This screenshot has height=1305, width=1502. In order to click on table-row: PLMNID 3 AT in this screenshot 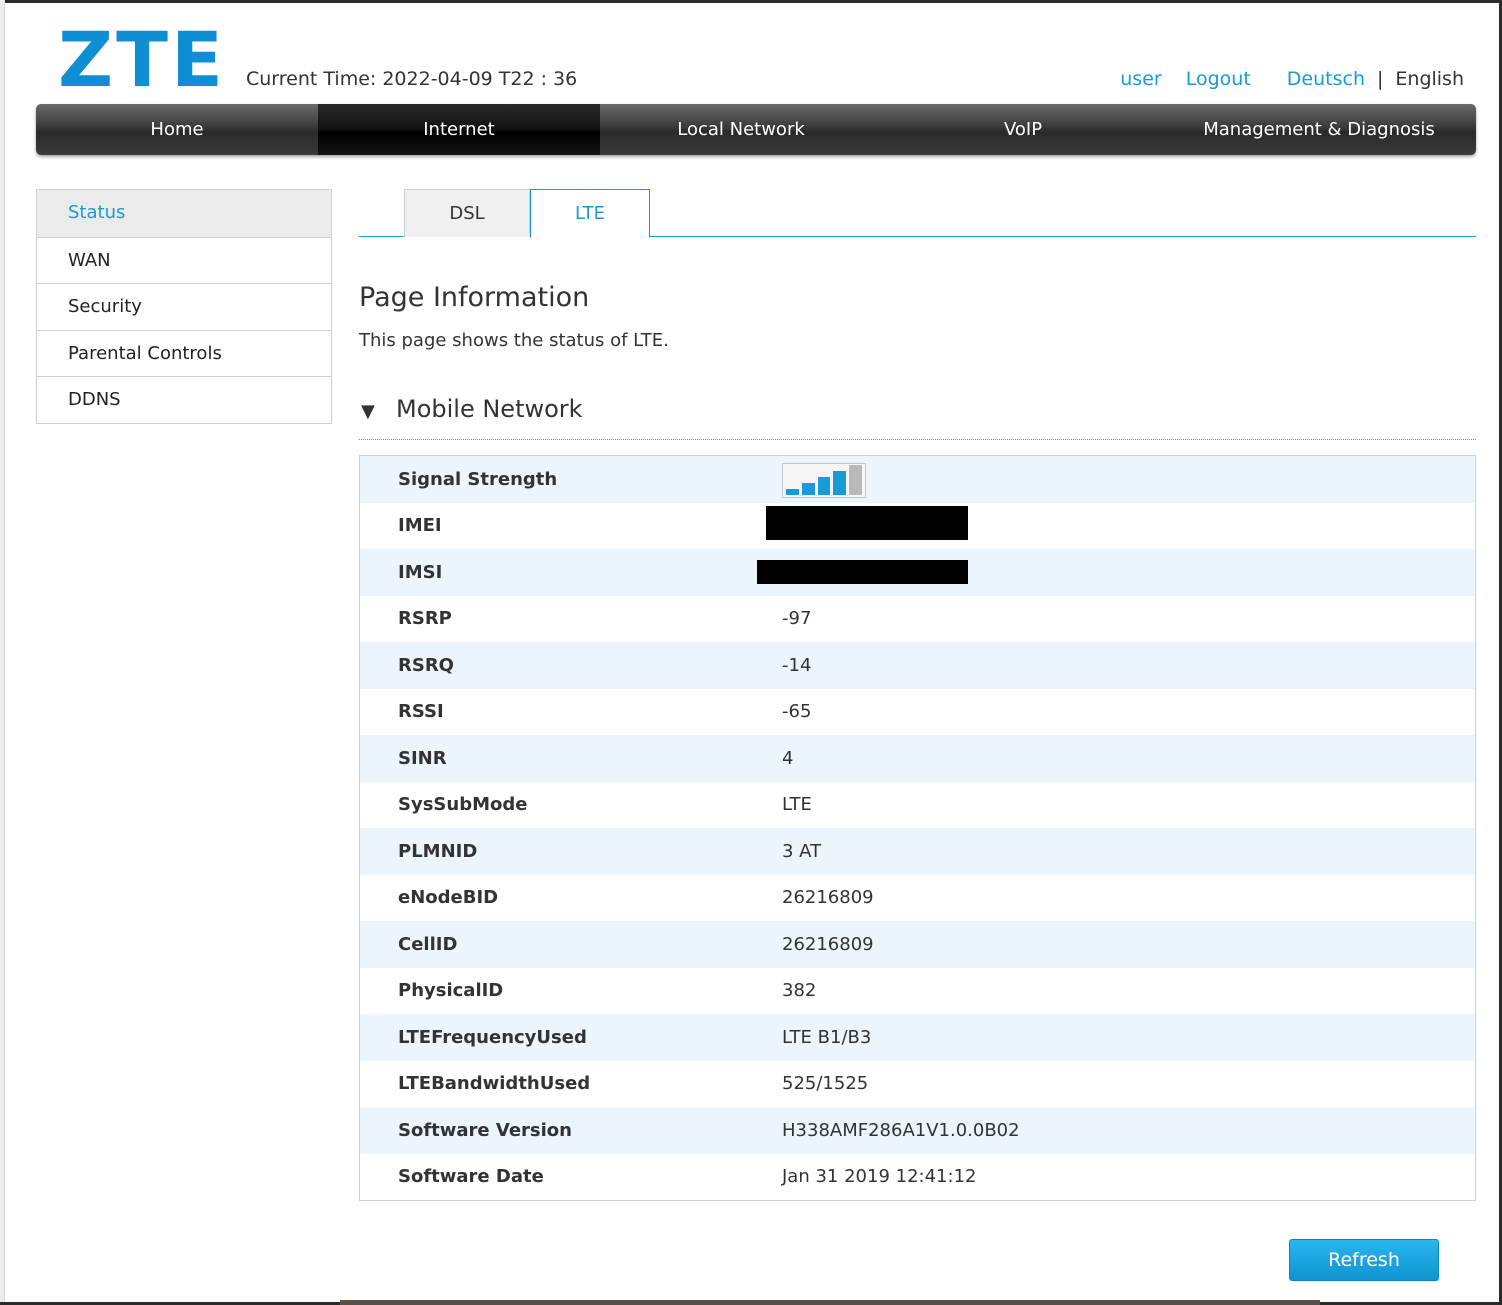, I will do `click(917, 851)`.